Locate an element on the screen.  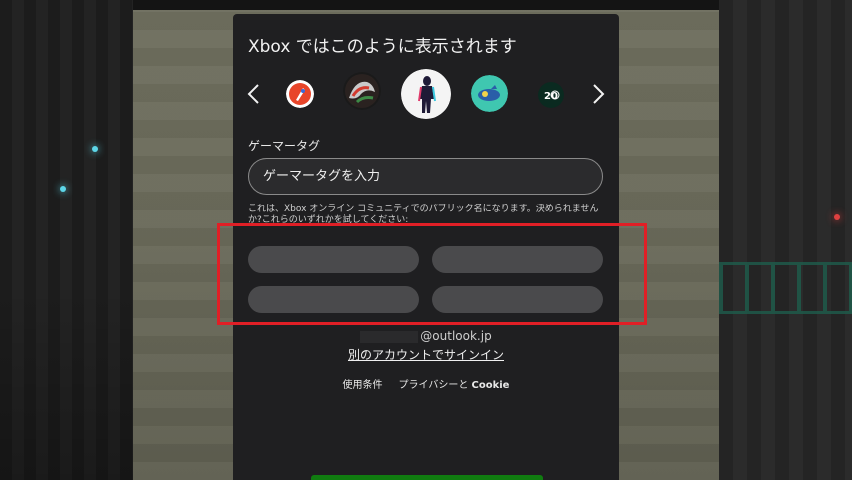
dragon-icon is located at coordinates (362, 91).